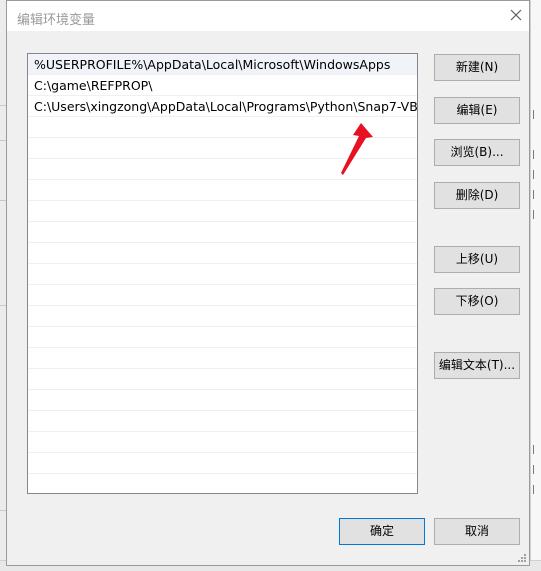  What do you see at coordinates (477, 301) in the screenshot?
I see `move-down-button: 下移(O)` at bounding box center [477, 301].